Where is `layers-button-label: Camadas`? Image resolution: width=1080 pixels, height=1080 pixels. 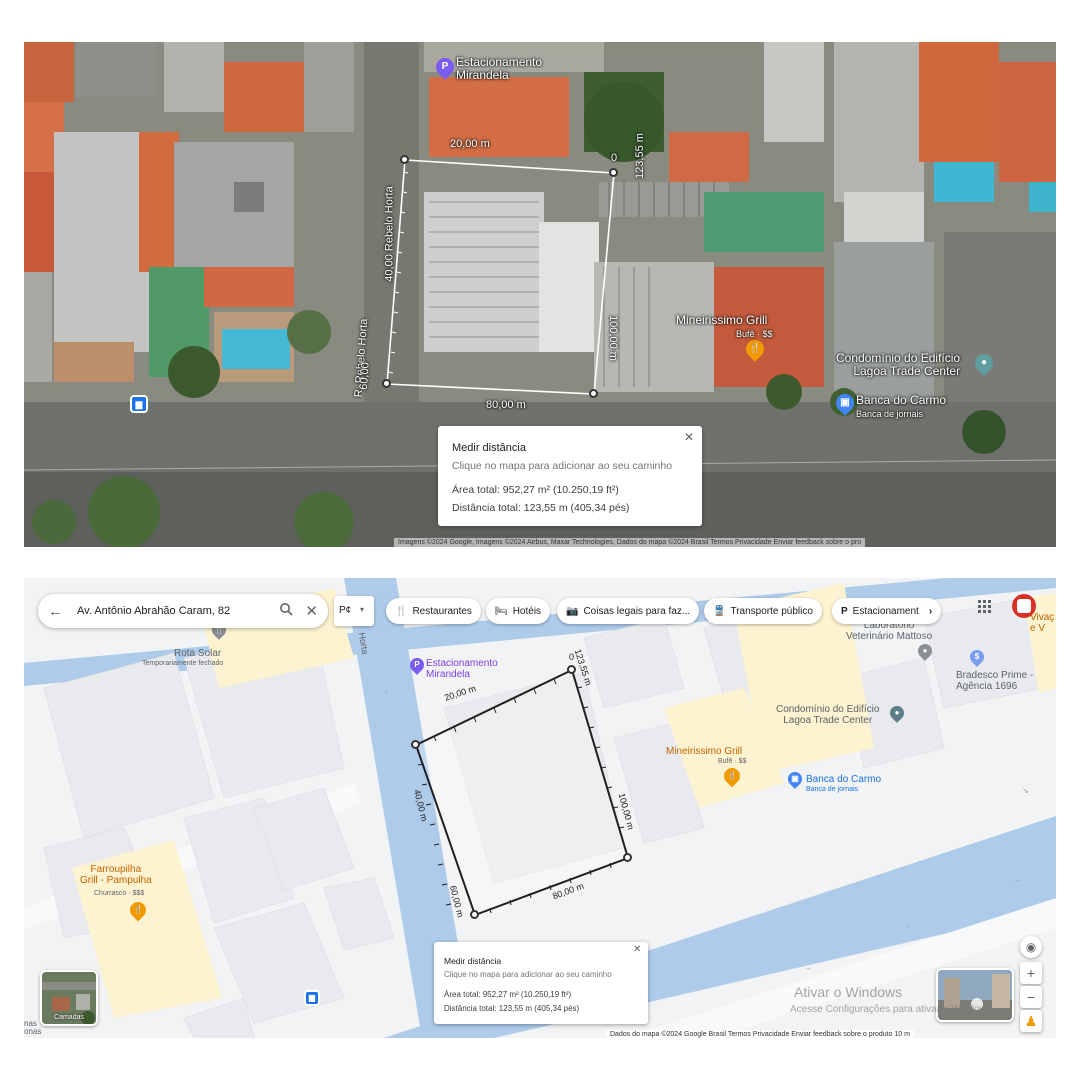
layers-button-label: Camadas is located at coordinates (69, 1017).